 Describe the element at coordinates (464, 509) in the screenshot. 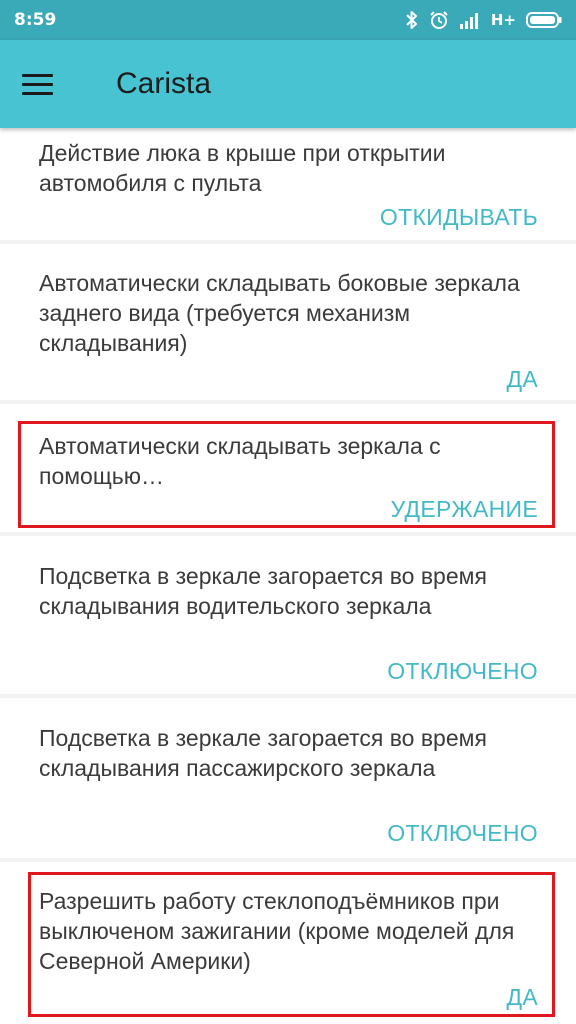

I see `setting-value: УДЕРЖАНИЕ` at that location.